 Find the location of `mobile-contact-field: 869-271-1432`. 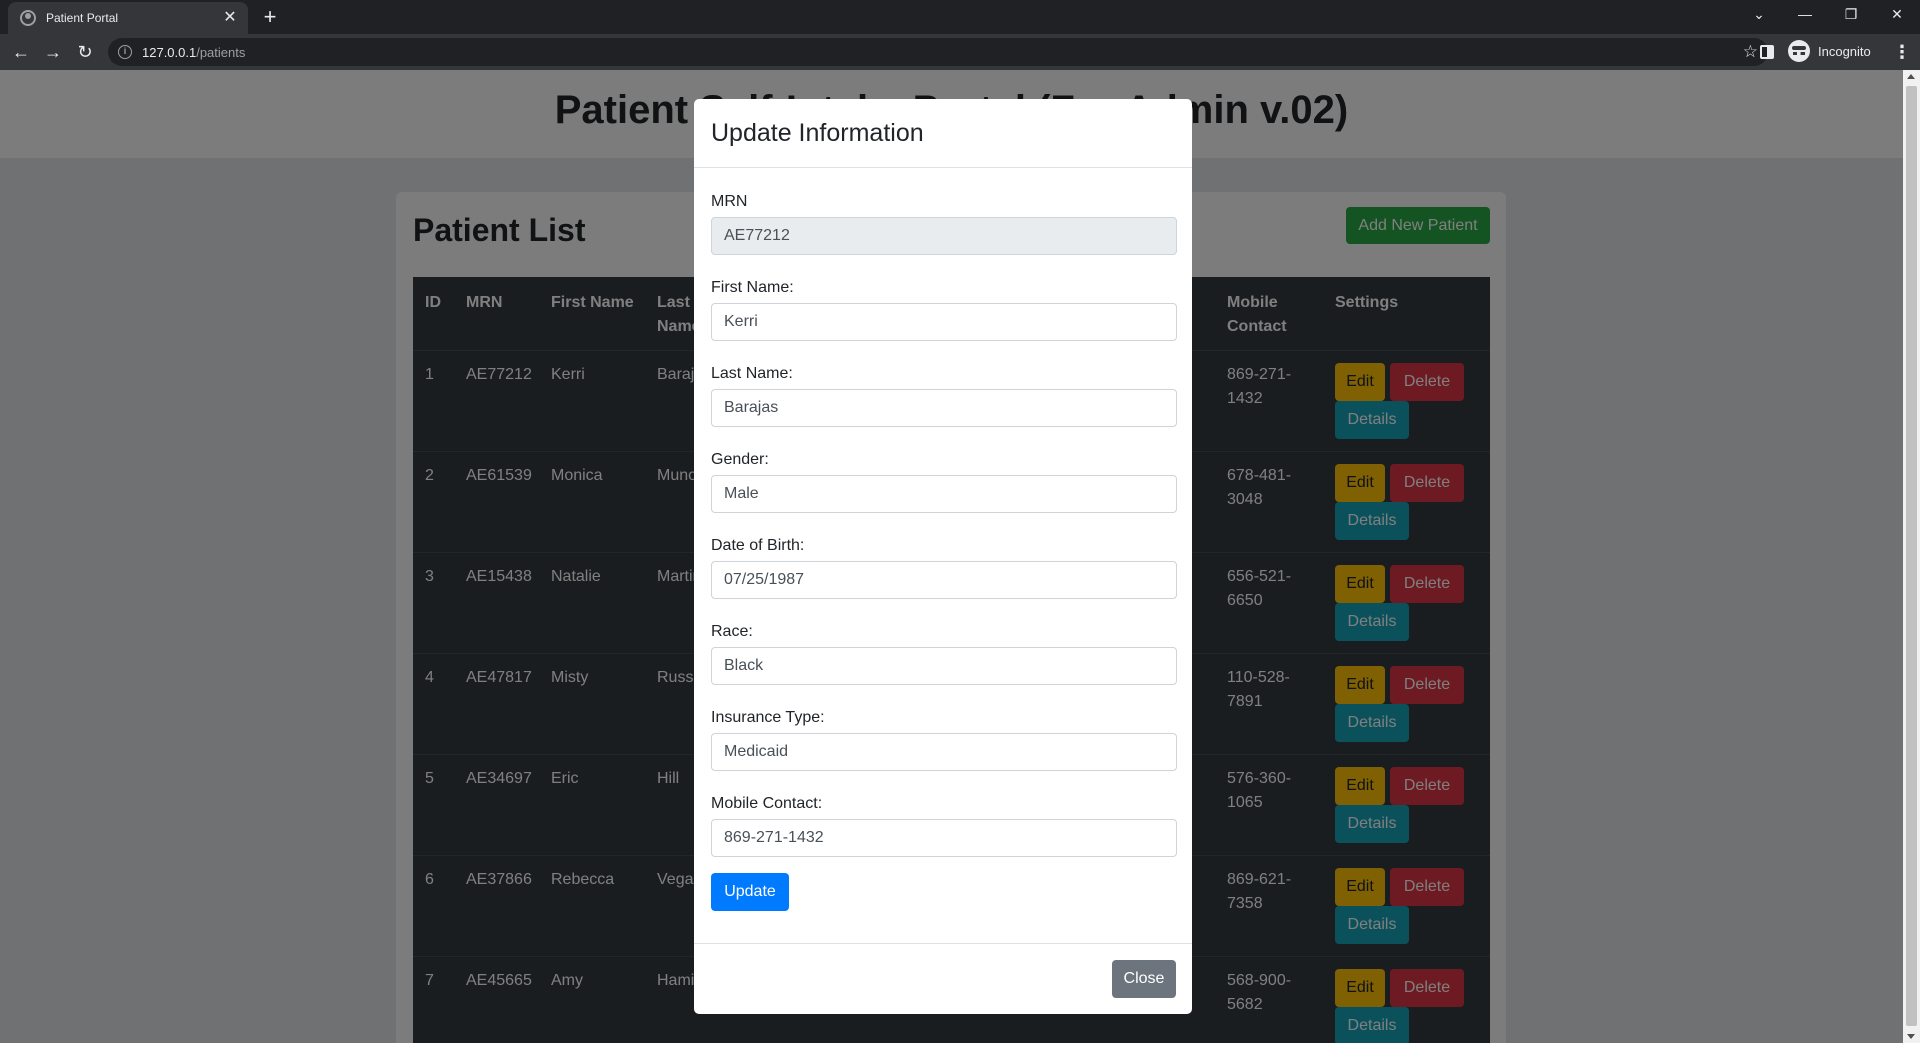

mobile-contact-field: 869-271-1432 is located at coordinates (944, 838).